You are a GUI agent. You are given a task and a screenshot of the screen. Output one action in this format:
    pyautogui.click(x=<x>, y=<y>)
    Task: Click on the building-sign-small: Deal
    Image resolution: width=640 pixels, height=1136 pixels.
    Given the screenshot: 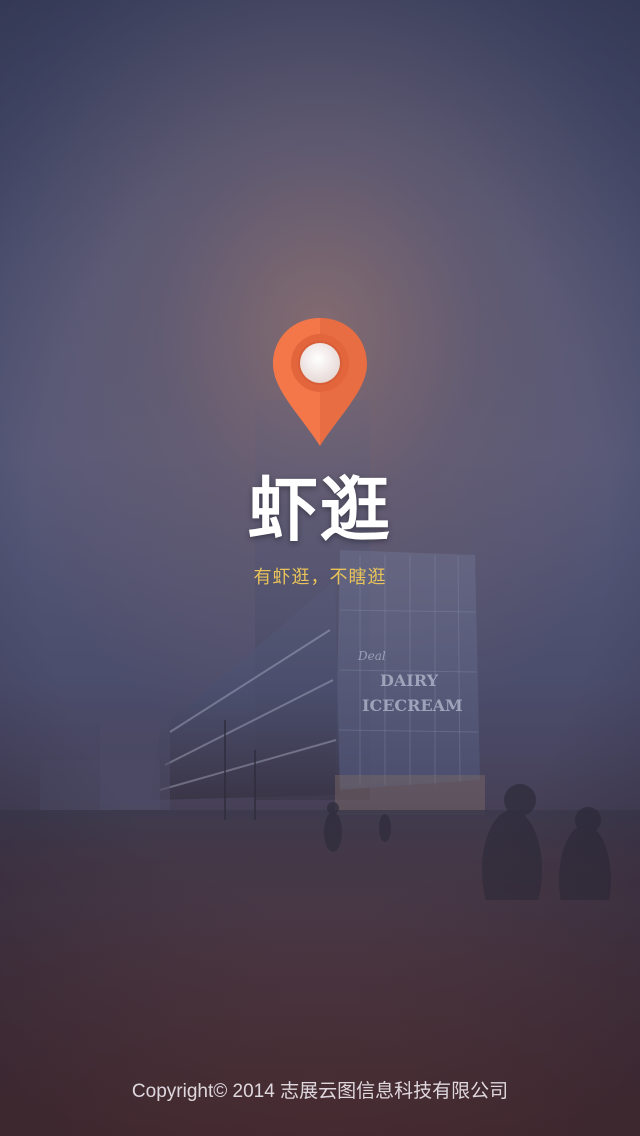 What is the action you would take?
    pyautogui.click(x=371, y=656)
    